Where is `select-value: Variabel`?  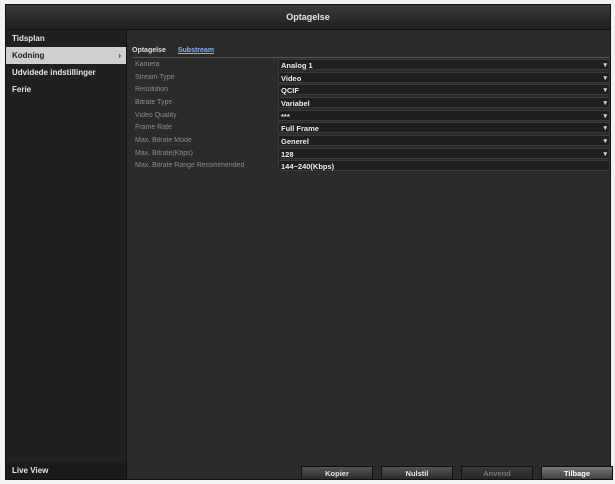 select-value: Variabel is located at coordinates (295, 103).